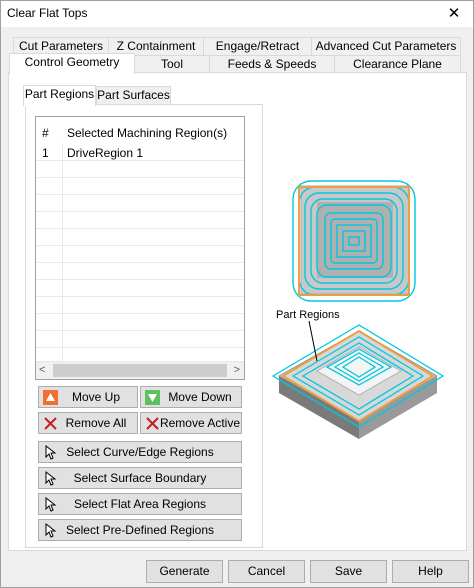  What do you see at coordinates (266, 571) in the screenshot?
I see `cancel-button: Cancel` at bounding box center [266, 571].